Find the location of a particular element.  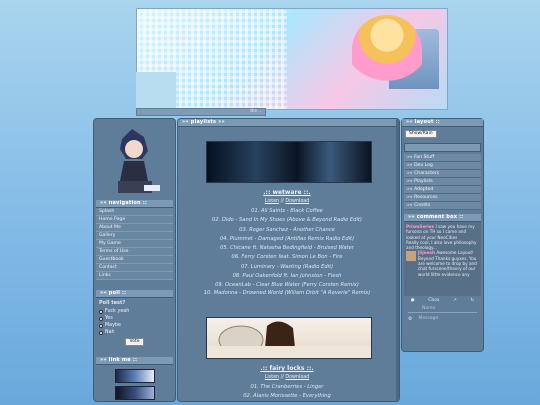

side-link-characters: »» Characters is located at coordinates (442, 174).